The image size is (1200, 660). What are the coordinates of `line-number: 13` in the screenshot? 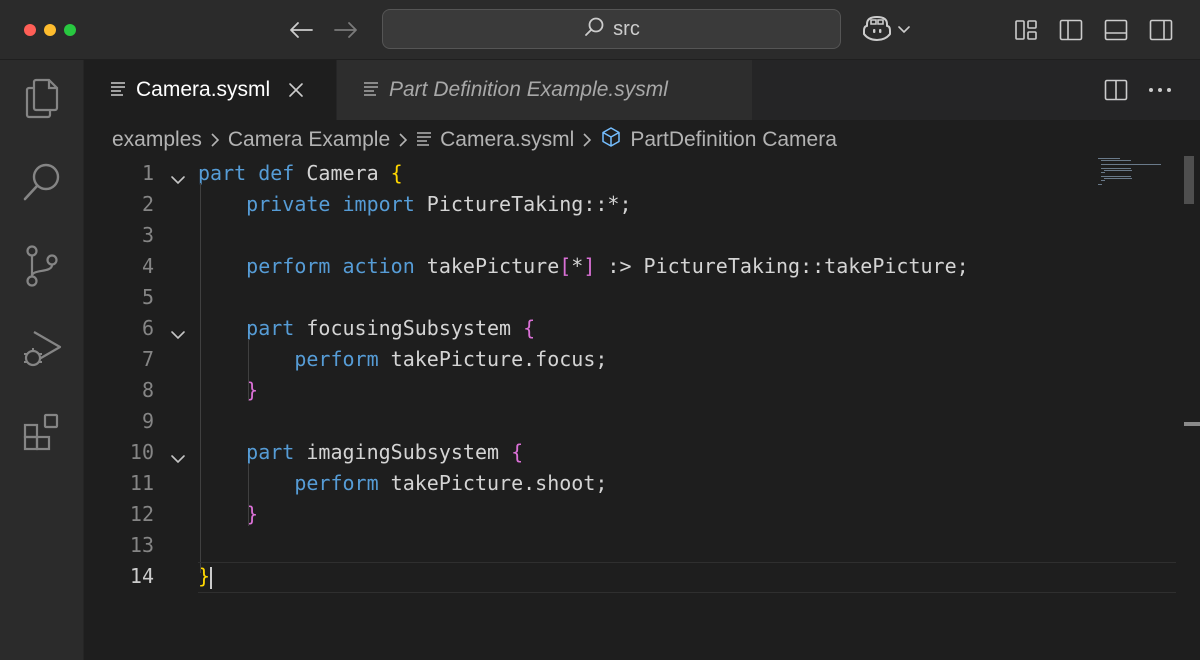 It's located at (141, 545).